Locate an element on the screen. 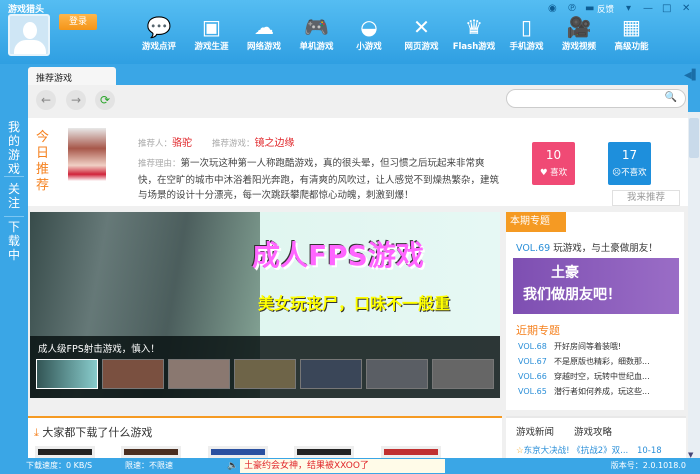 Image resolution: width=700 pixels, height=474 pixels. recent-vol: VOL.67 is located at coordinates (532, 361).